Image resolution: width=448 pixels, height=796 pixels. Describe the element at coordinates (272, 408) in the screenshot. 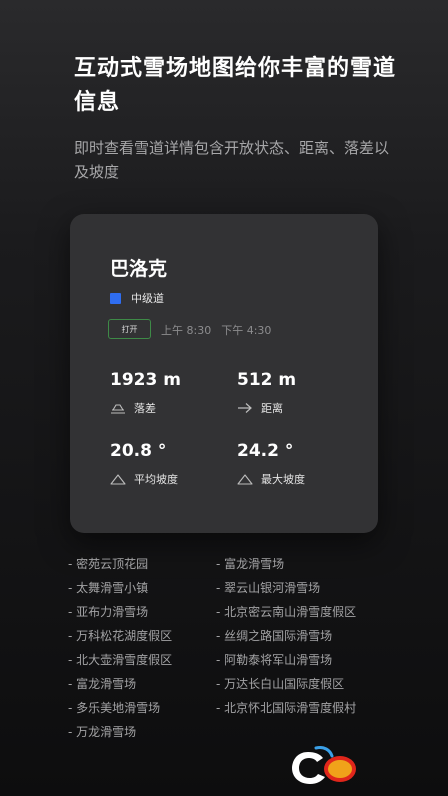

I see `stat-label: 距离` at that location.